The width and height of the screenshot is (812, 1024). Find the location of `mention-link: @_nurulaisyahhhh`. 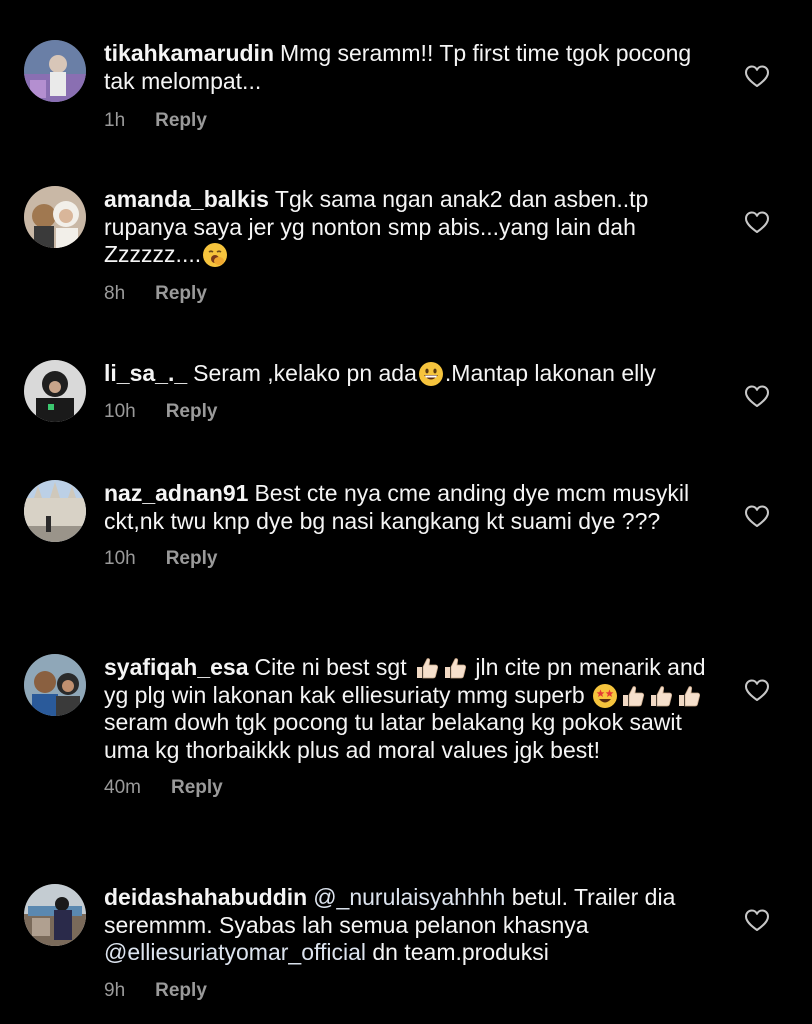

mention-link: @_nurulaisyahhhh is located at coordinates (409, 897).